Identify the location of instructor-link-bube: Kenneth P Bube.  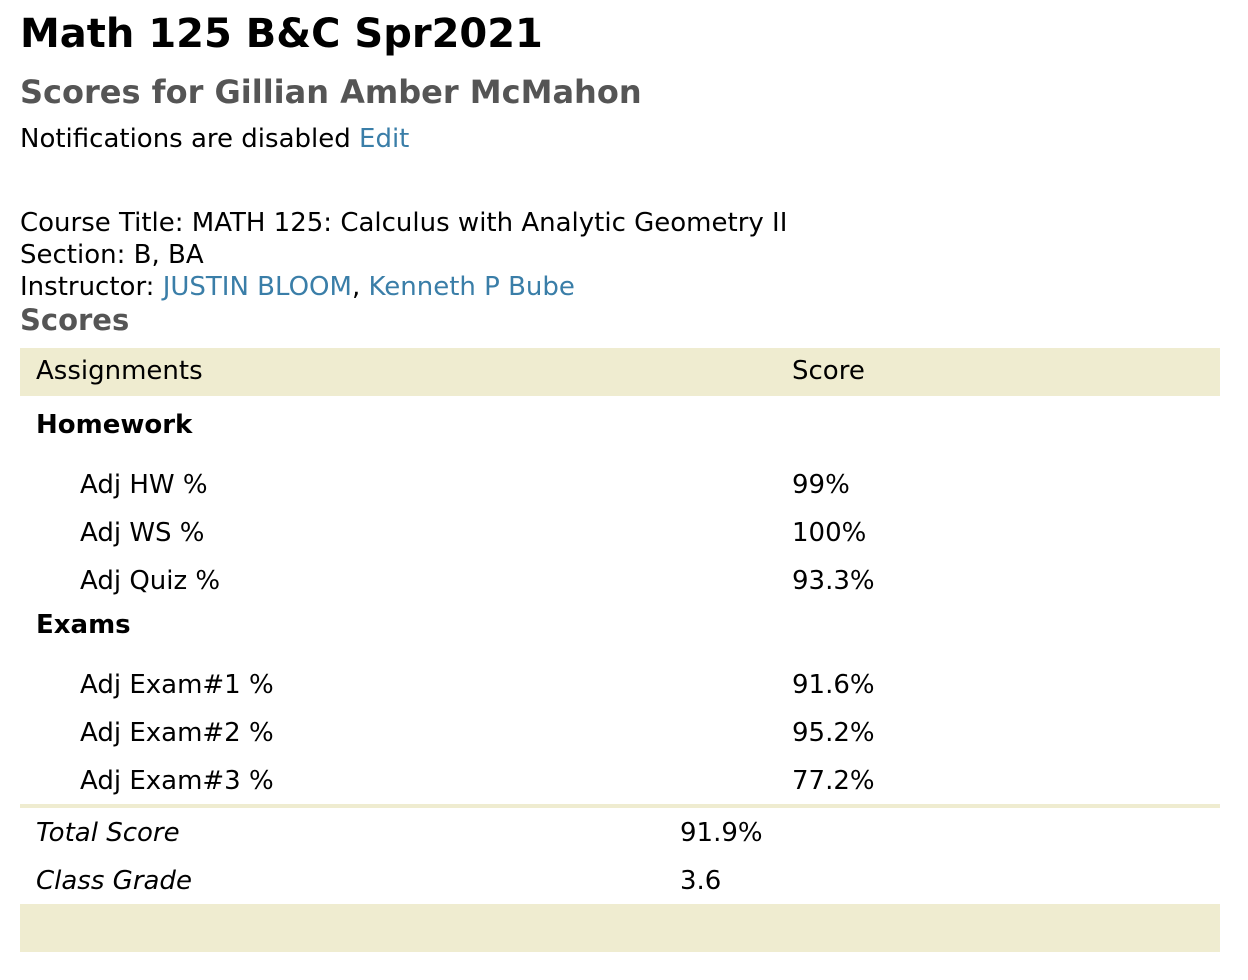
(471, 287).